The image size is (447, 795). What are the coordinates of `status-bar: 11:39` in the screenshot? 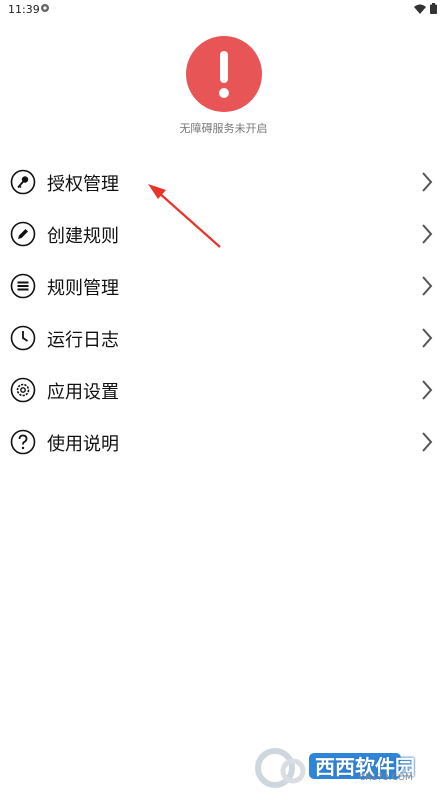 It's located at (223, 10).